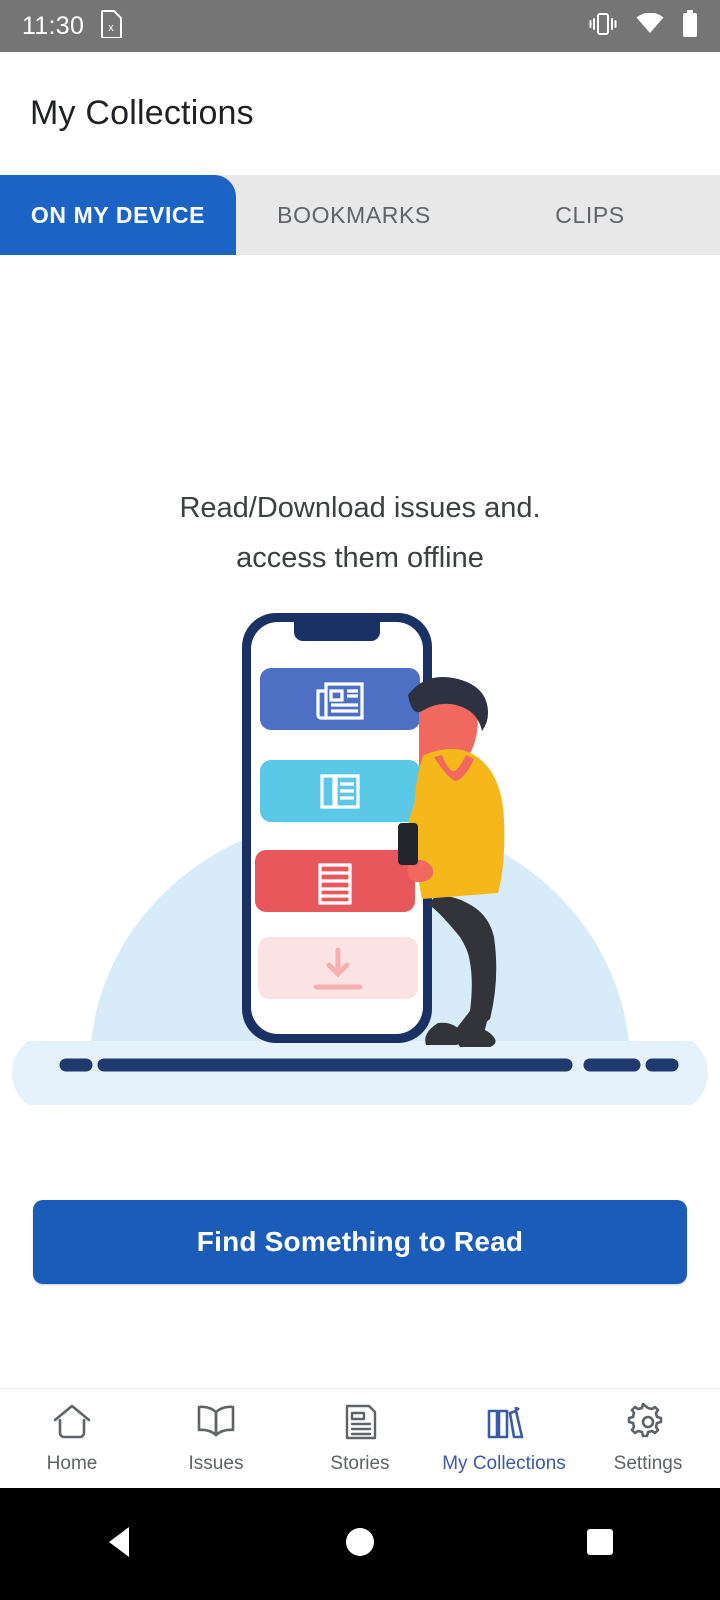 The width and height of the screenshot is (720, 1600). Describe the element at coordinates (72, 1424) in the screenshot. I see `home-icon` at that location.